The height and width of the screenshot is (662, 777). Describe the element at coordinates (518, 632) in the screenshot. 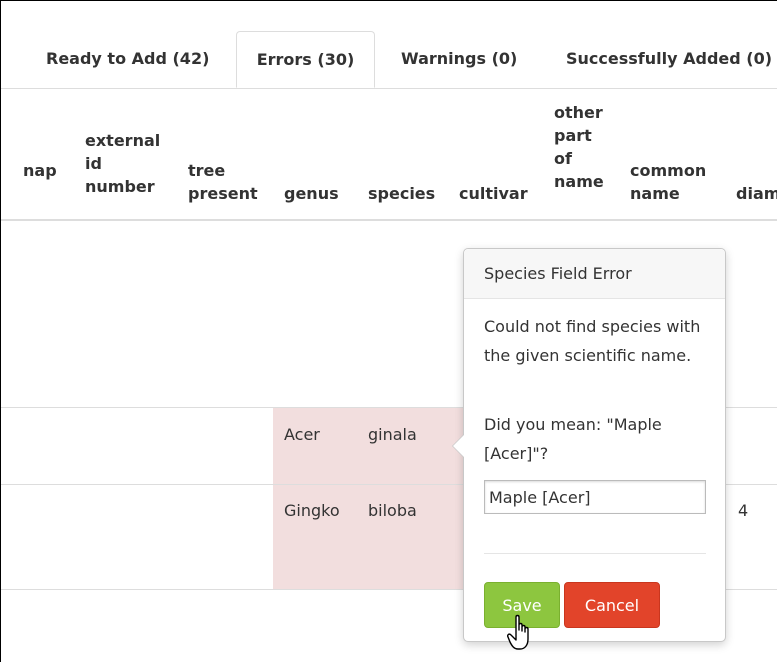

I see `hand-cursor-icon` at that location.